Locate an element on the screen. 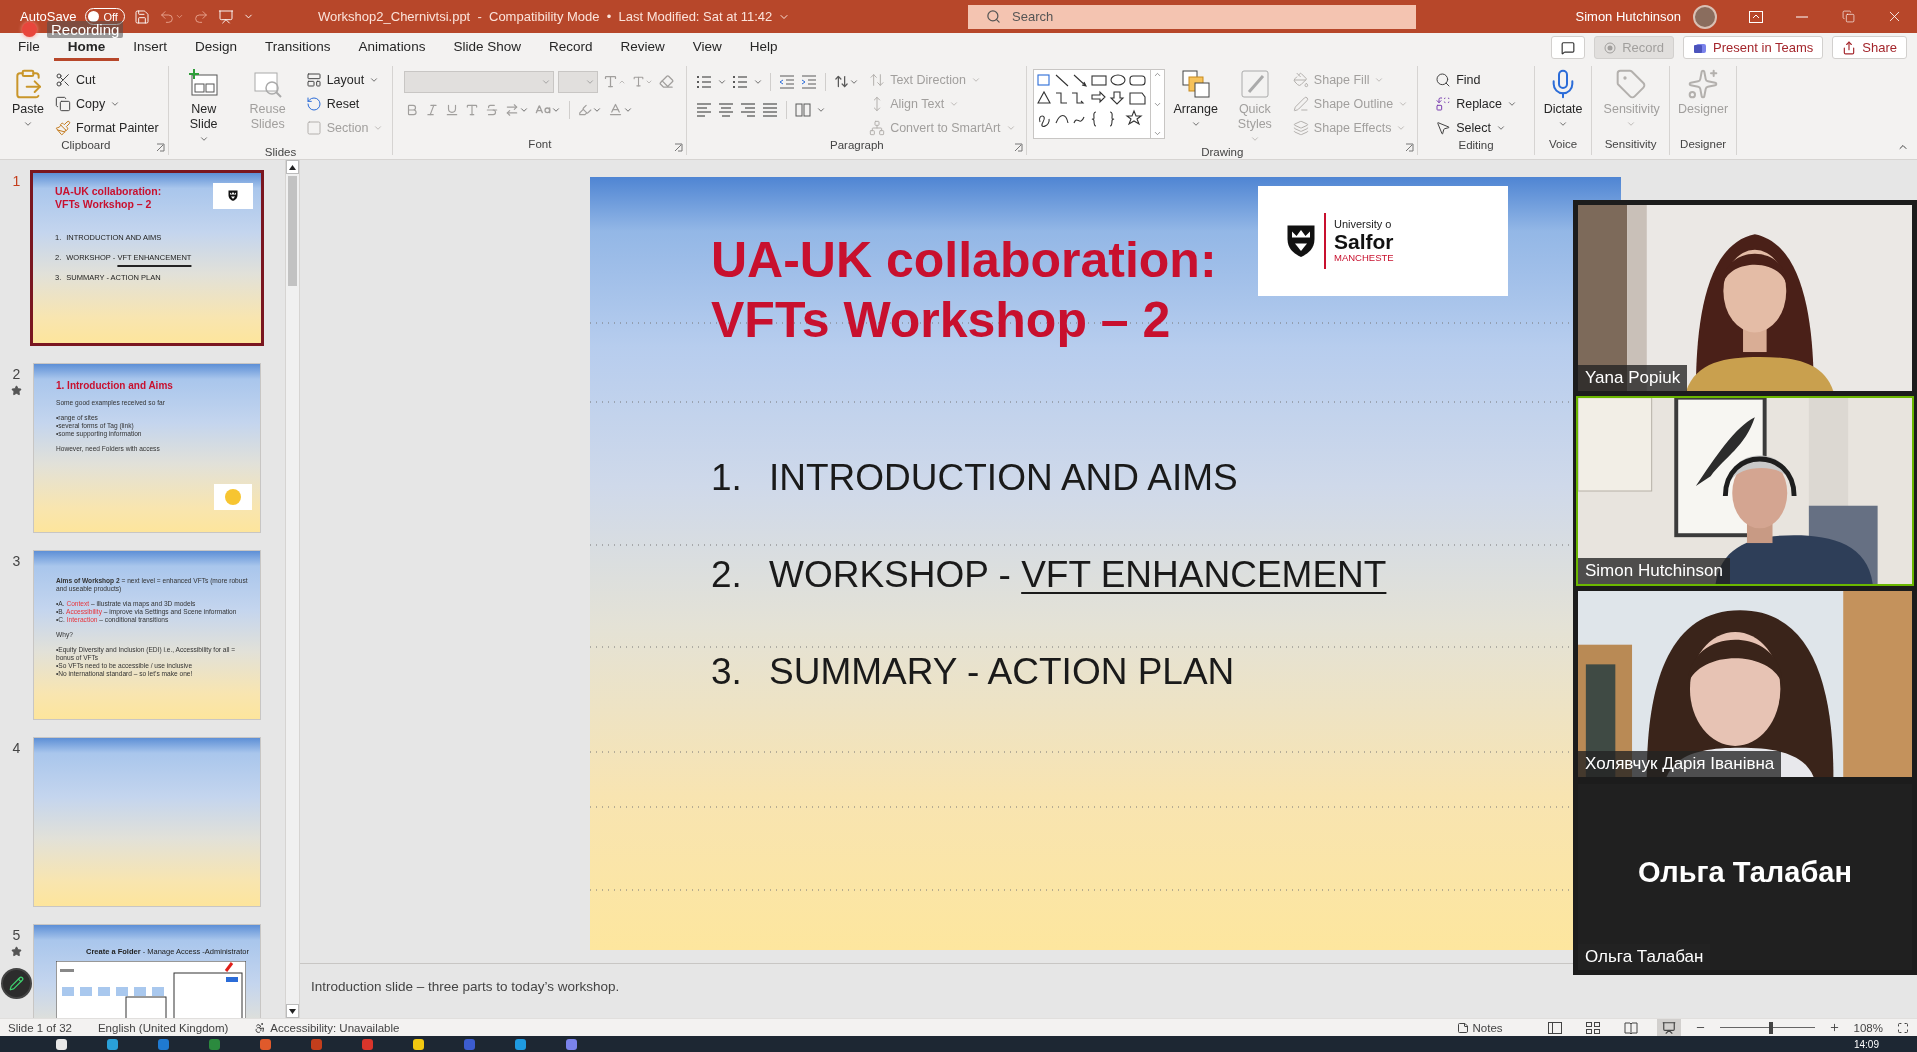 This screenshot has width=1917, height=1052. ribbon-tab: Animations is located at coordinates (392, 47).